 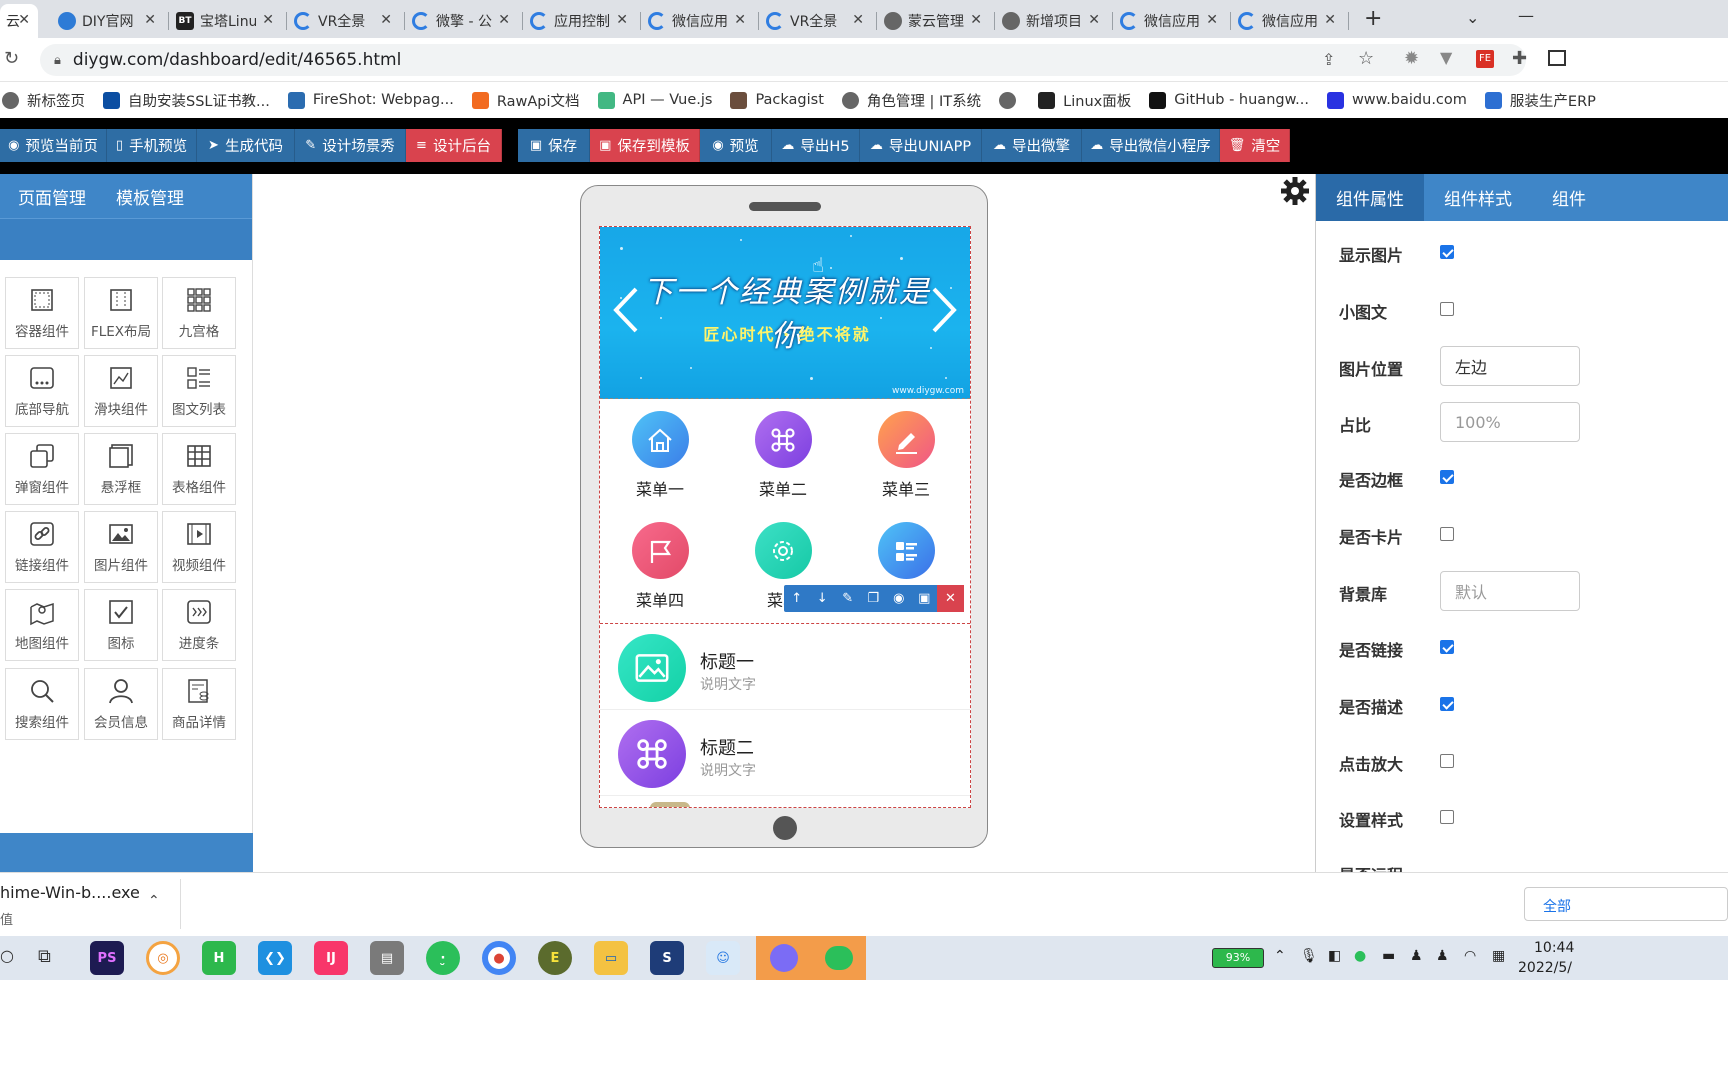 What do you see at coordinates (1411, 58) in the screenshot?
I see `extension-gear-icon: ✹` at bounding box center [1411, 58].